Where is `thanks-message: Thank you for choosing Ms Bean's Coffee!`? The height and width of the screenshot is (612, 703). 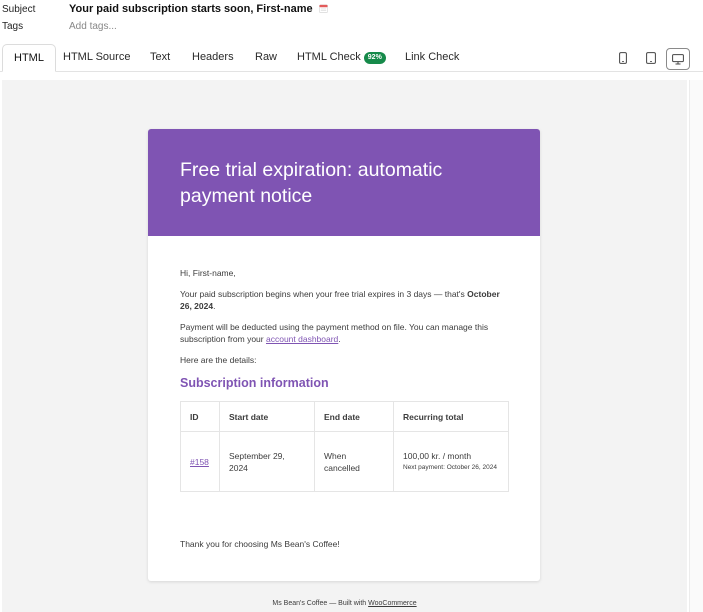
thanks-message: Thank you for choosing Ms Bean's Coffee! is located at coordinates (260, 544).